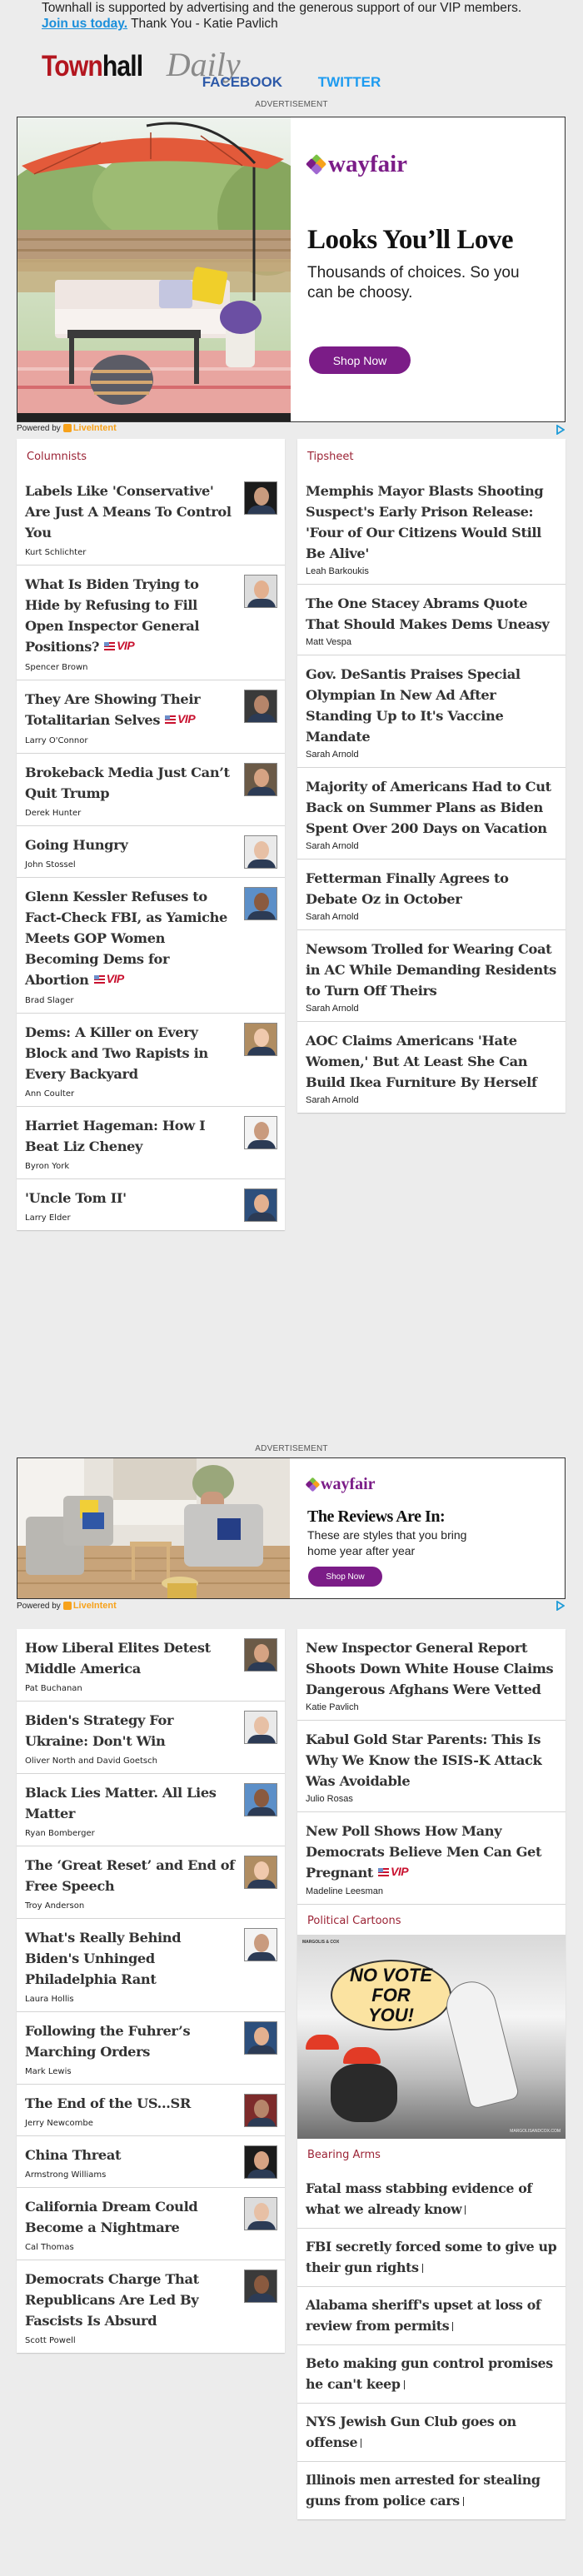 This screenshot has height=2576, width=583. What do you see at coordinates (130, 2104) in the screenshot?
I see `article-headline-link: The End of the US...SR` at bounding box center [130, 2104].